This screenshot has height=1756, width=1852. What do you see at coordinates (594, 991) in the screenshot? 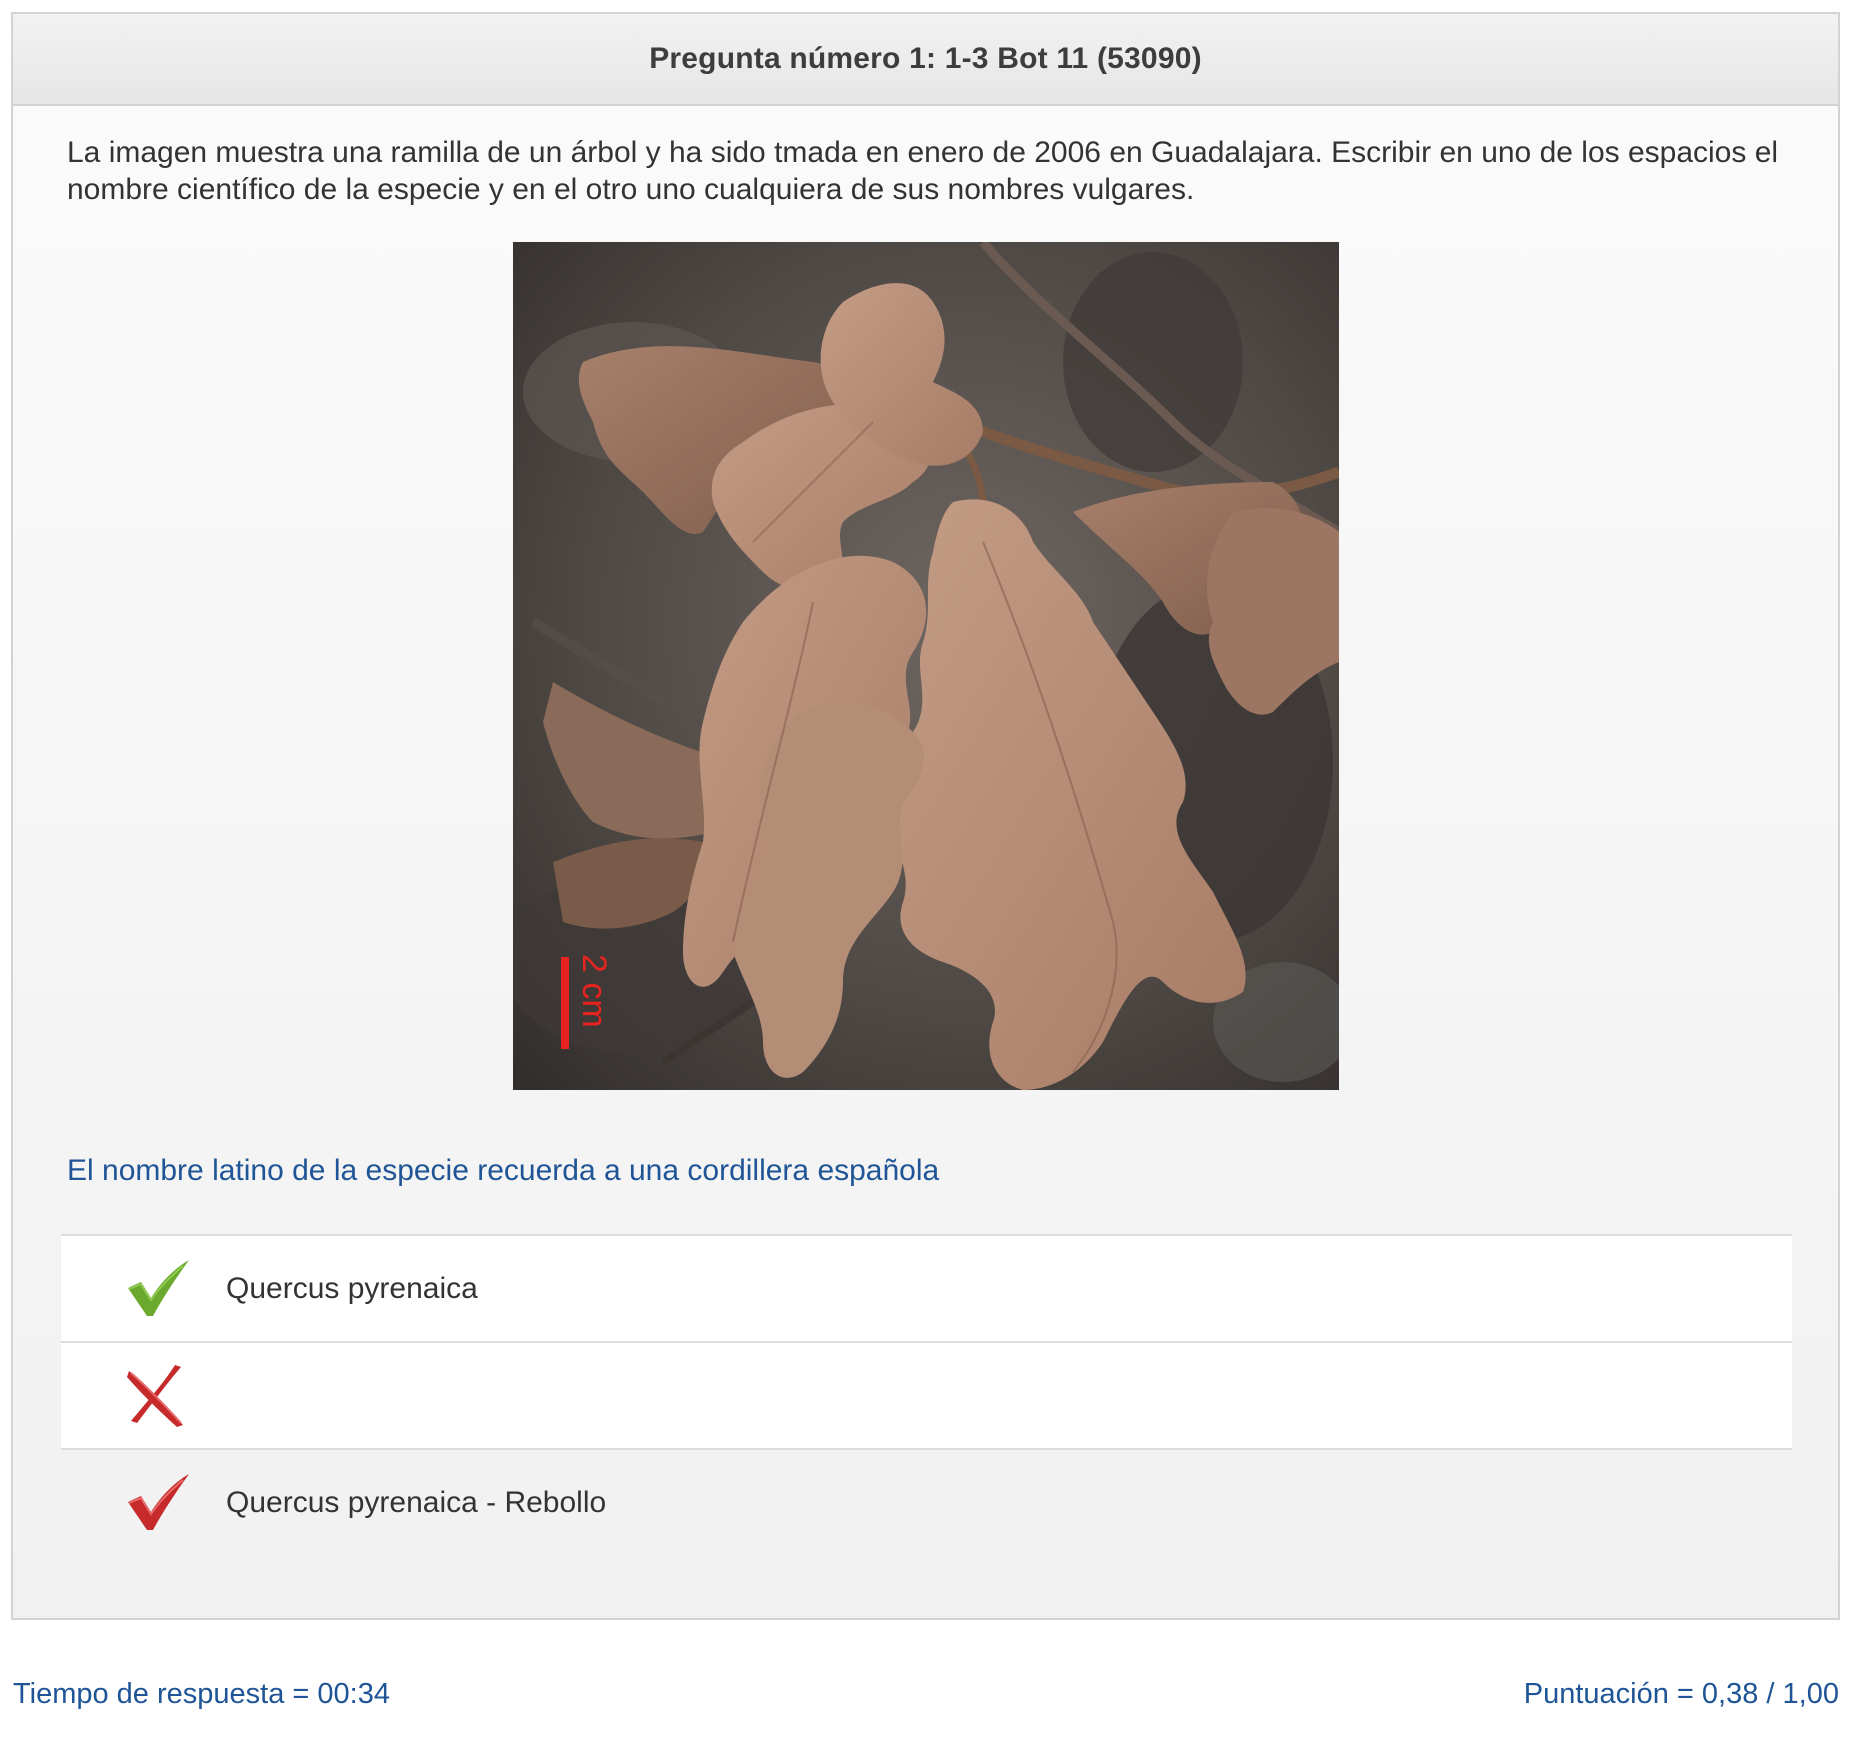
I see `scale-label: 2 cm` at bounding box center [594, 991].